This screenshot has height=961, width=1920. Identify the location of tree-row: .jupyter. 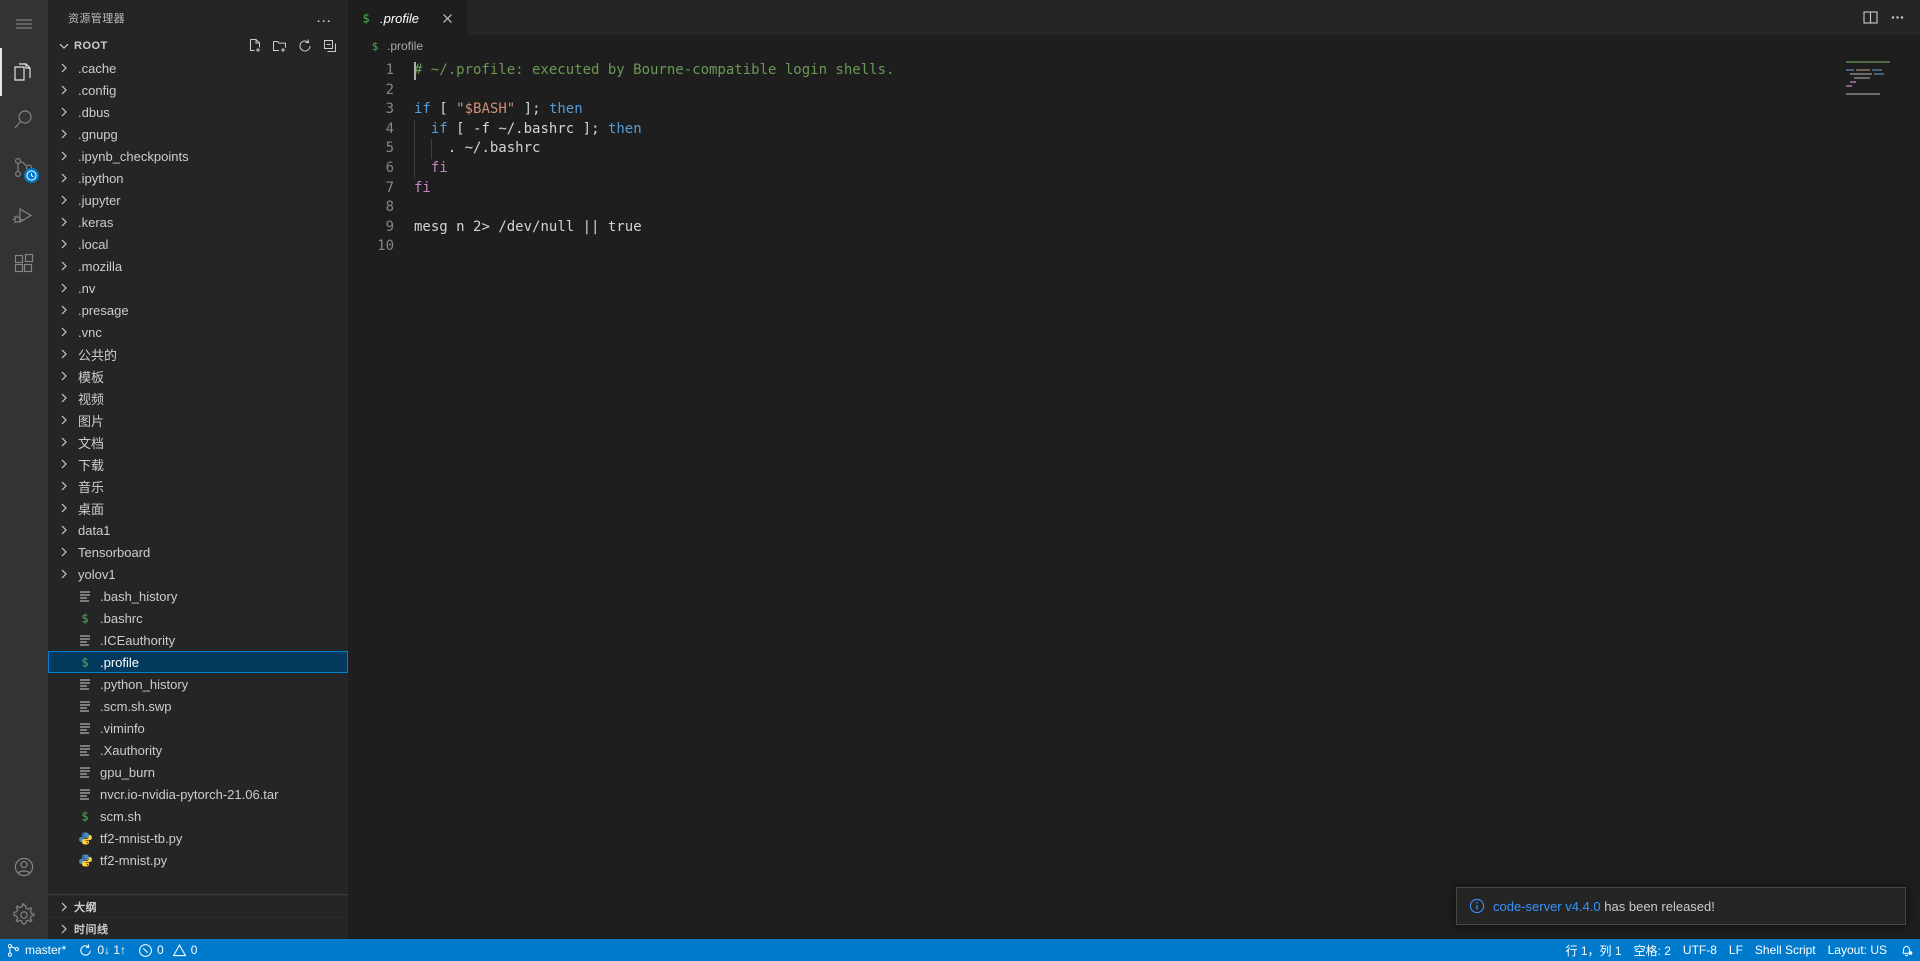
(198, 200).